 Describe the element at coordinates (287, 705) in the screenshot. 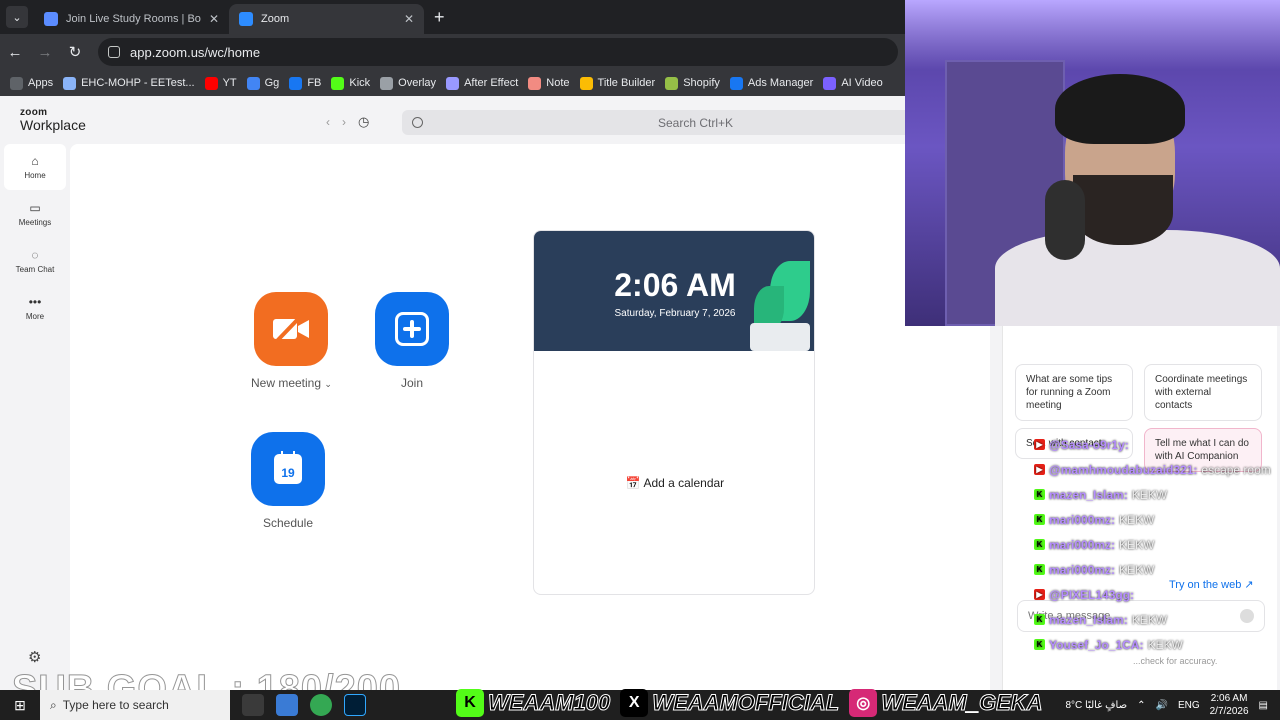

I see `file-explorer-icon` at that location.